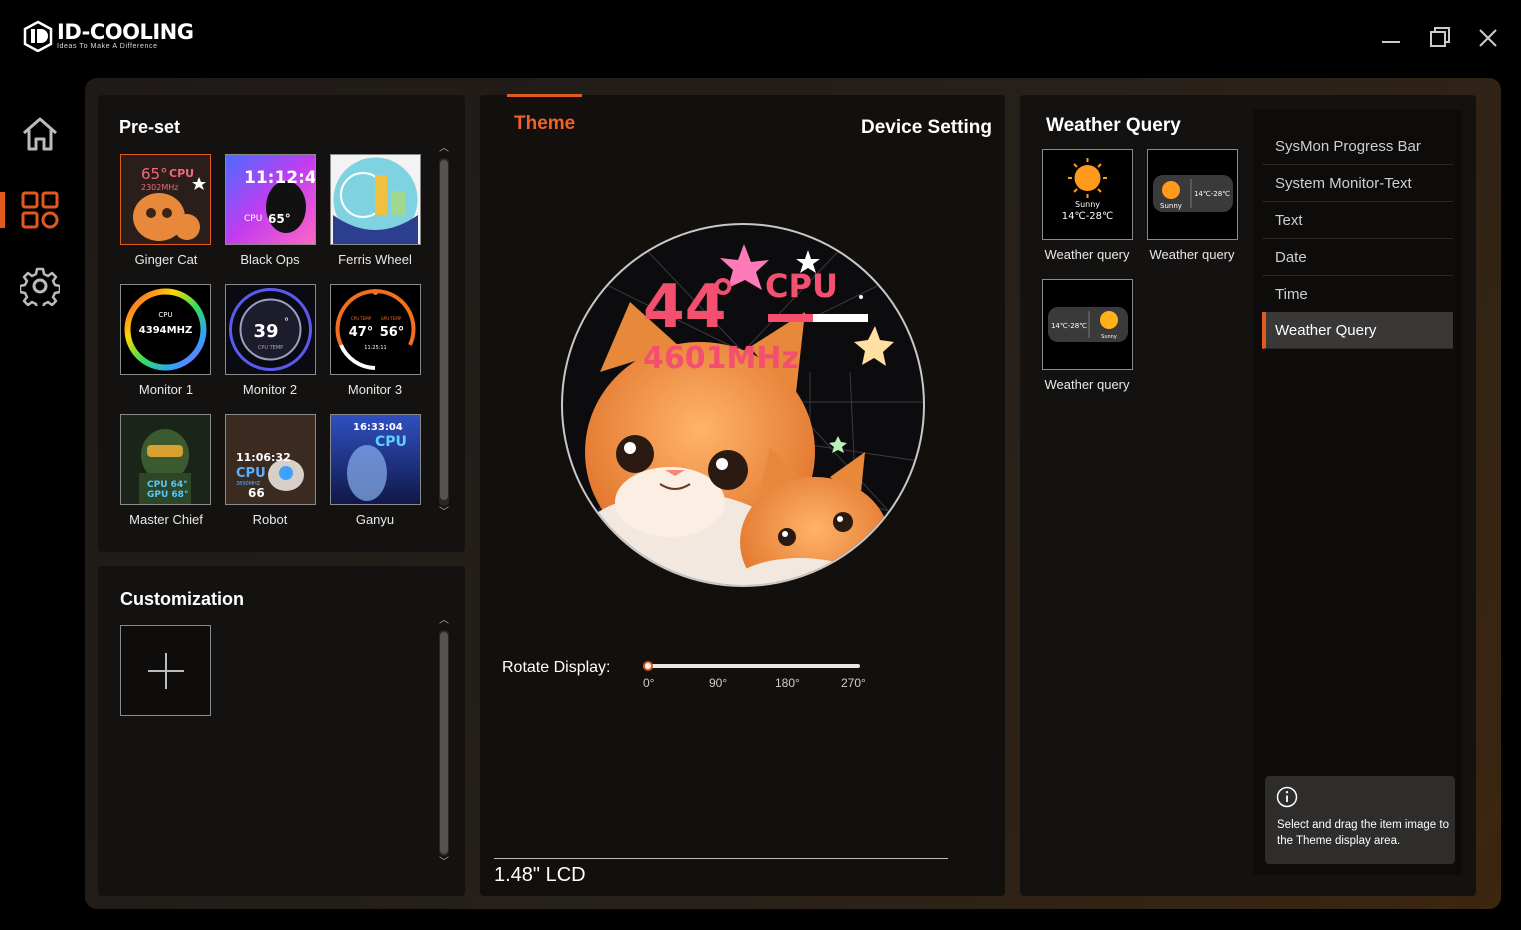 The image size is (1521, 930). I want to click on close-button, so click(1488, 38).